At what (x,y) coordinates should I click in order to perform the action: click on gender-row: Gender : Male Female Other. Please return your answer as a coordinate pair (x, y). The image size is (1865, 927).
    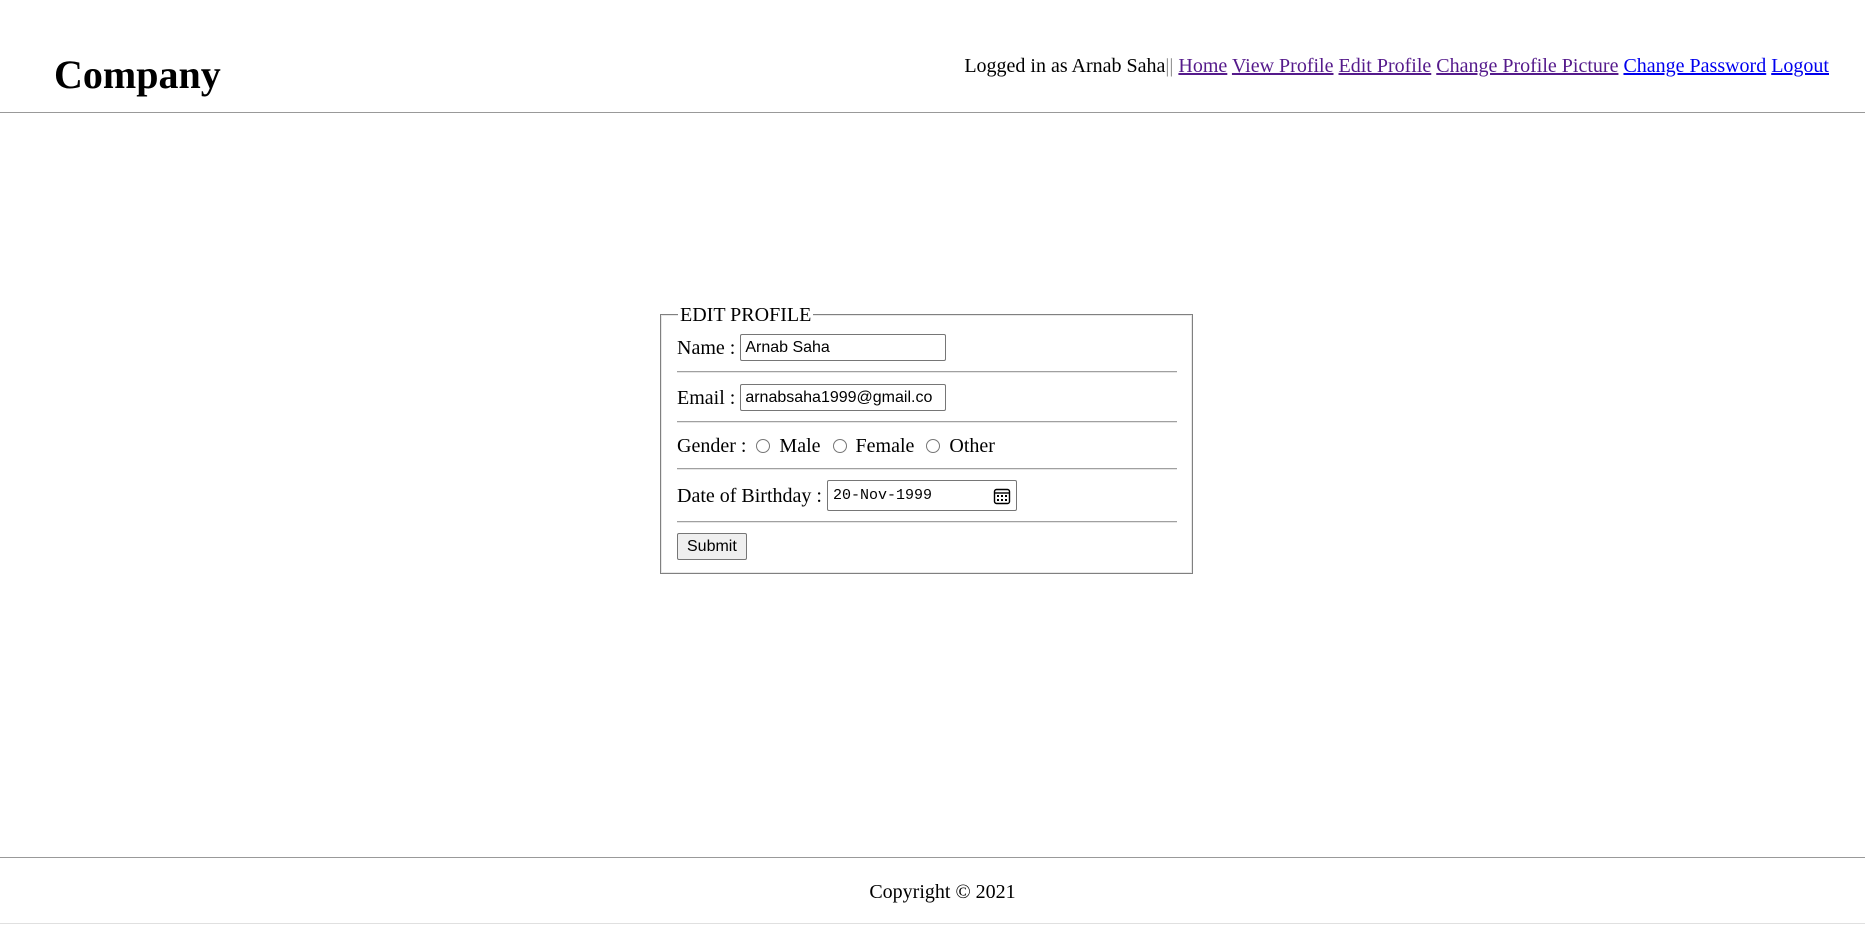
    Looking at the image, I should click on (842, 446).